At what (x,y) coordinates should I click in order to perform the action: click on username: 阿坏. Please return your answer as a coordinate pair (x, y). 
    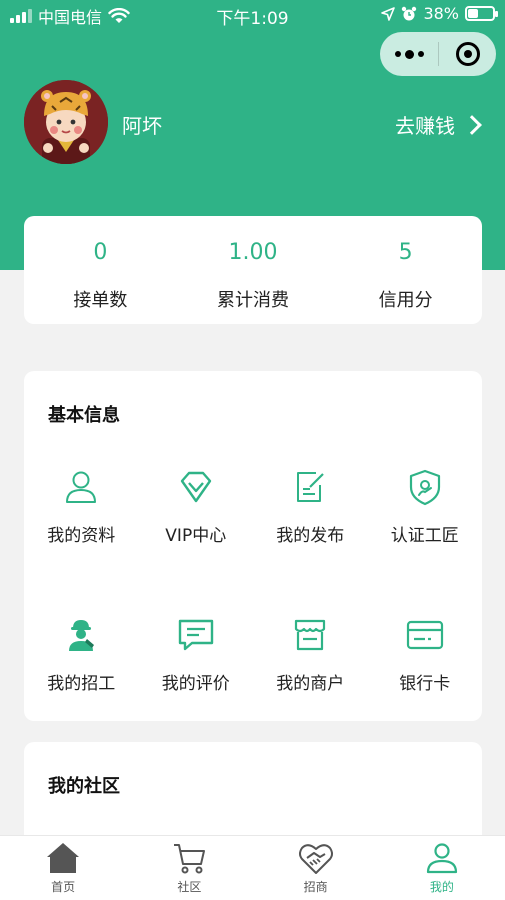
    Looking at the image, I should click on (142, 126).